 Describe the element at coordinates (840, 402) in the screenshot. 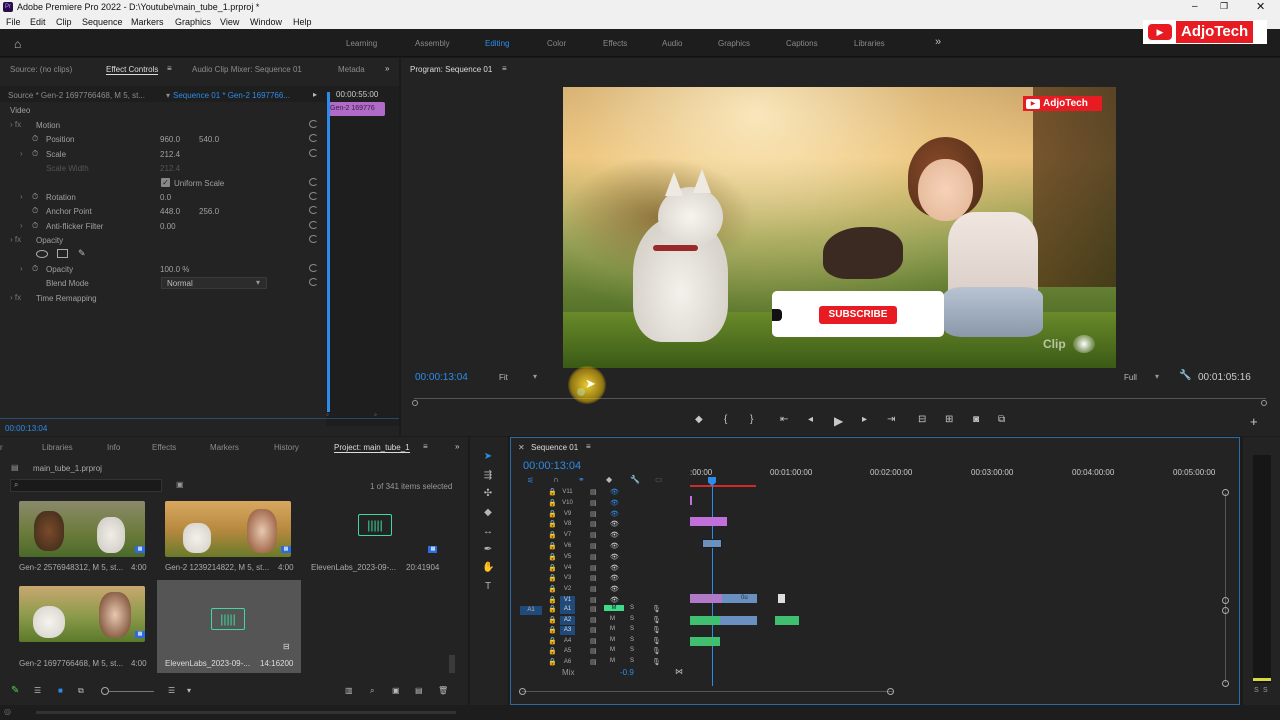

I see `program-scrubber` at that location.